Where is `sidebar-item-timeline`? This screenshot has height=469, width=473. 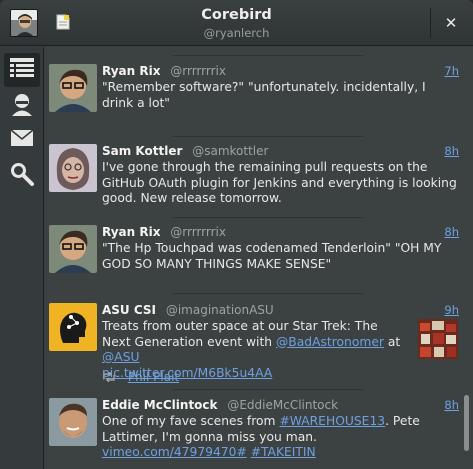 sidebar-item-timeline is located at coordinates (22, 70).